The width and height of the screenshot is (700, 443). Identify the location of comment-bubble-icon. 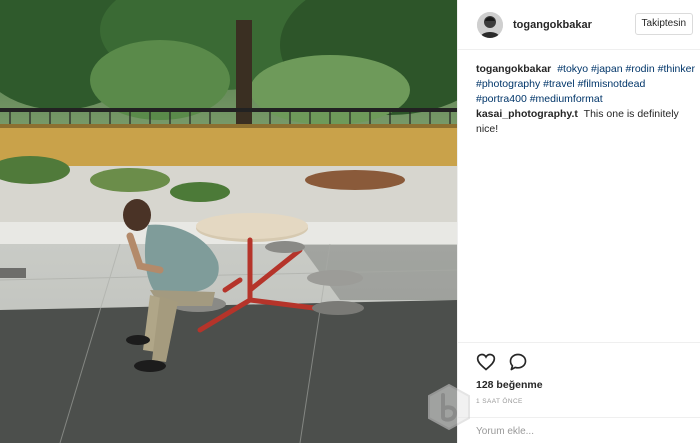
(518, 362).